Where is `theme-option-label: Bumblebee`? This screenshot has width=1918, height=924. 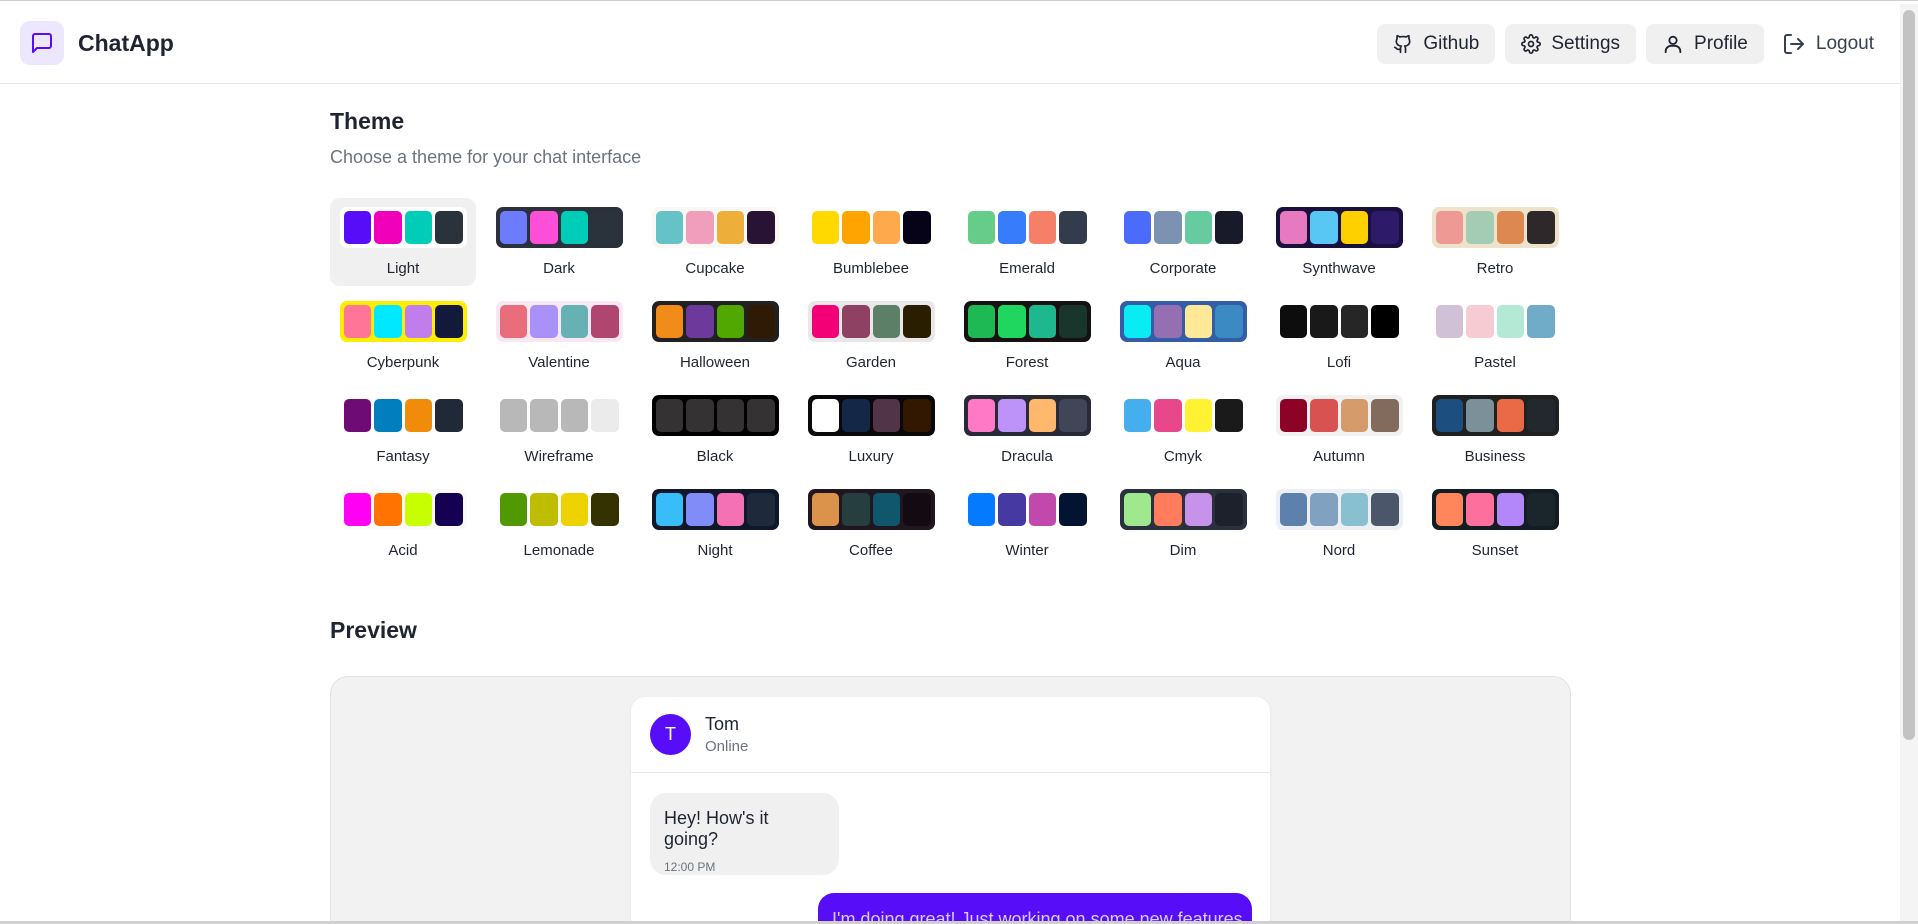
theme-option-label: Bumblebee is located at coordinates (871, 268).